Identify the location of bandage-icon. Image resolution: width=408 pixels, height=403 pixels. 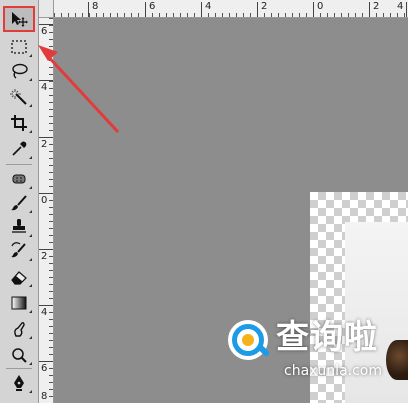
(19, 179).